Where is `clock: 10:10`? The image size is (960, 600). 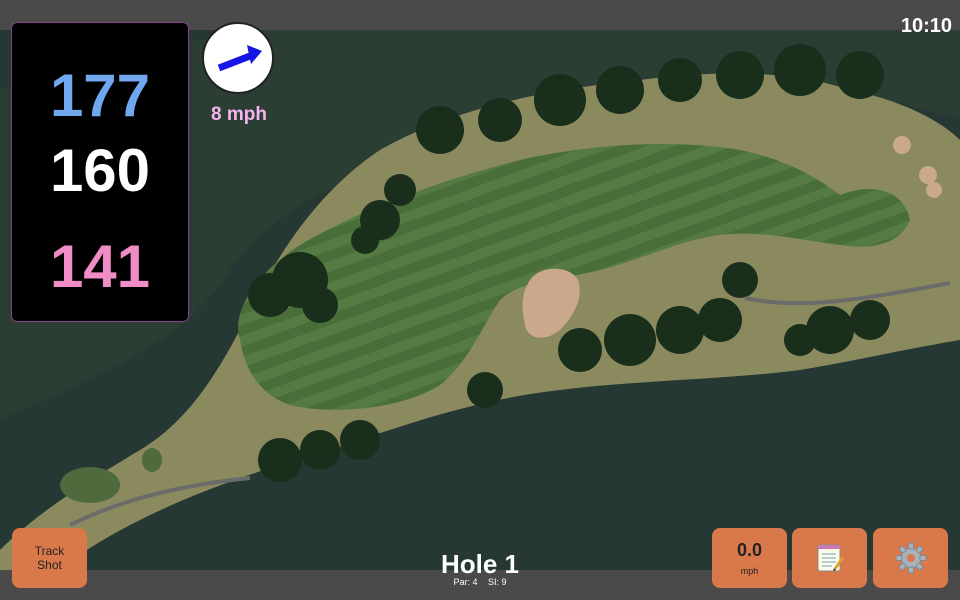
clock: 10:10 is located at coordinates (926, 26).